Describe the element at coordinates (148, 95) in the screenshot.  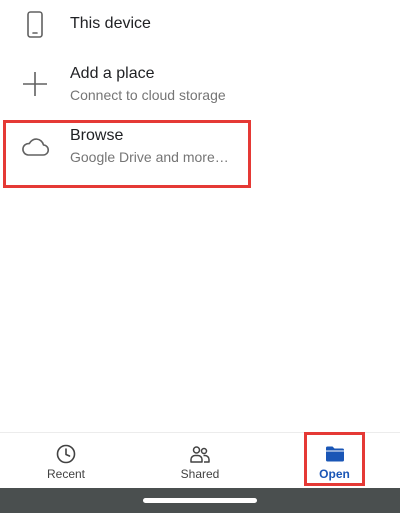
I see `location-subtitle: Connect to cloud storage` at that location.